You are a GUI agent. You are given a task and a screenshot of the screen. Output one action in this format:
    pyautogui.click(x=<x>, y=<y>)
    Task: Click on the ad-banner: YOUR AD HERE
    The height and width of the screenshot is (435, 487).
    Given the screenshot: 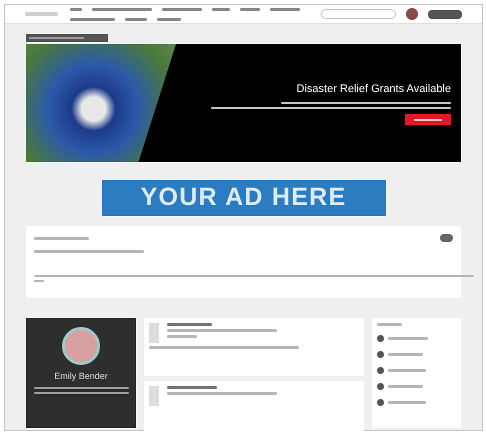 What is the action you would take?
    pyautogui.click(x=244, y=198)
    